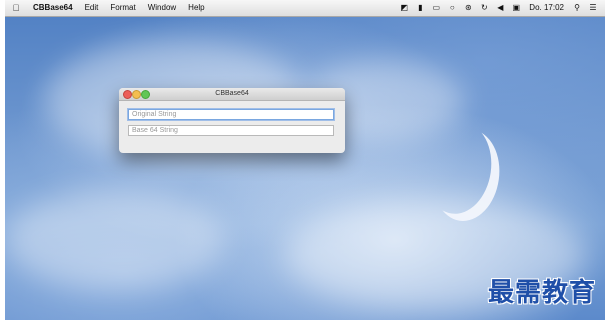  Describe the element at coordinates (546, 8) in the screenshot. I see `menu-clock: Do. 17:02` at that location.